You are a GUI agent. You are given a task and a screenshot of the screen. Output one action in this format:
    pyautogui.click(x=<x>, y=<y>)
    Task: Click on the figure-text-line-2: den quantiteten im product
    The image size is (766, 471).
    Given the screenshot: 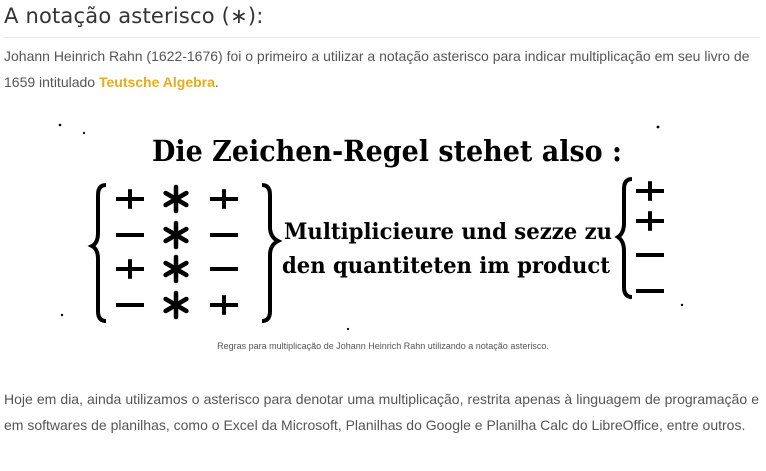 What is the action you would take?
    pyautogui.click(x=446, y=266)
    